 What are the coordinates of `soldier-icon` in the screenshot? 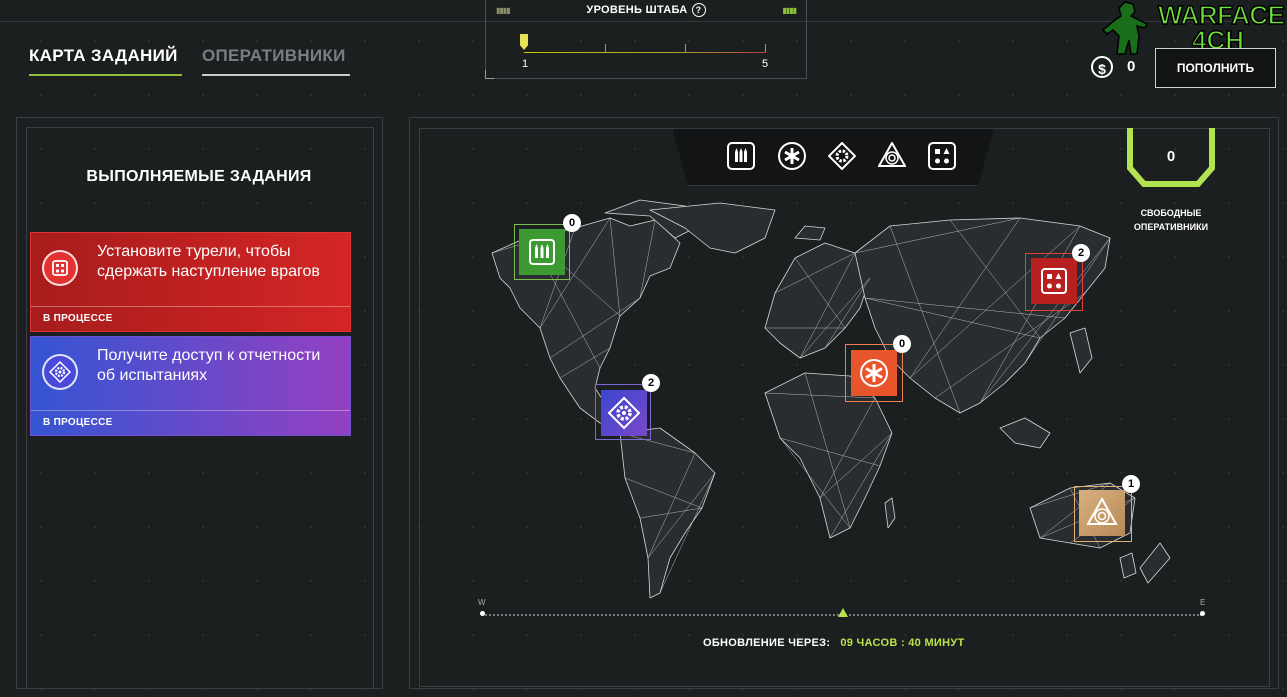 It's located at (1125, 28).